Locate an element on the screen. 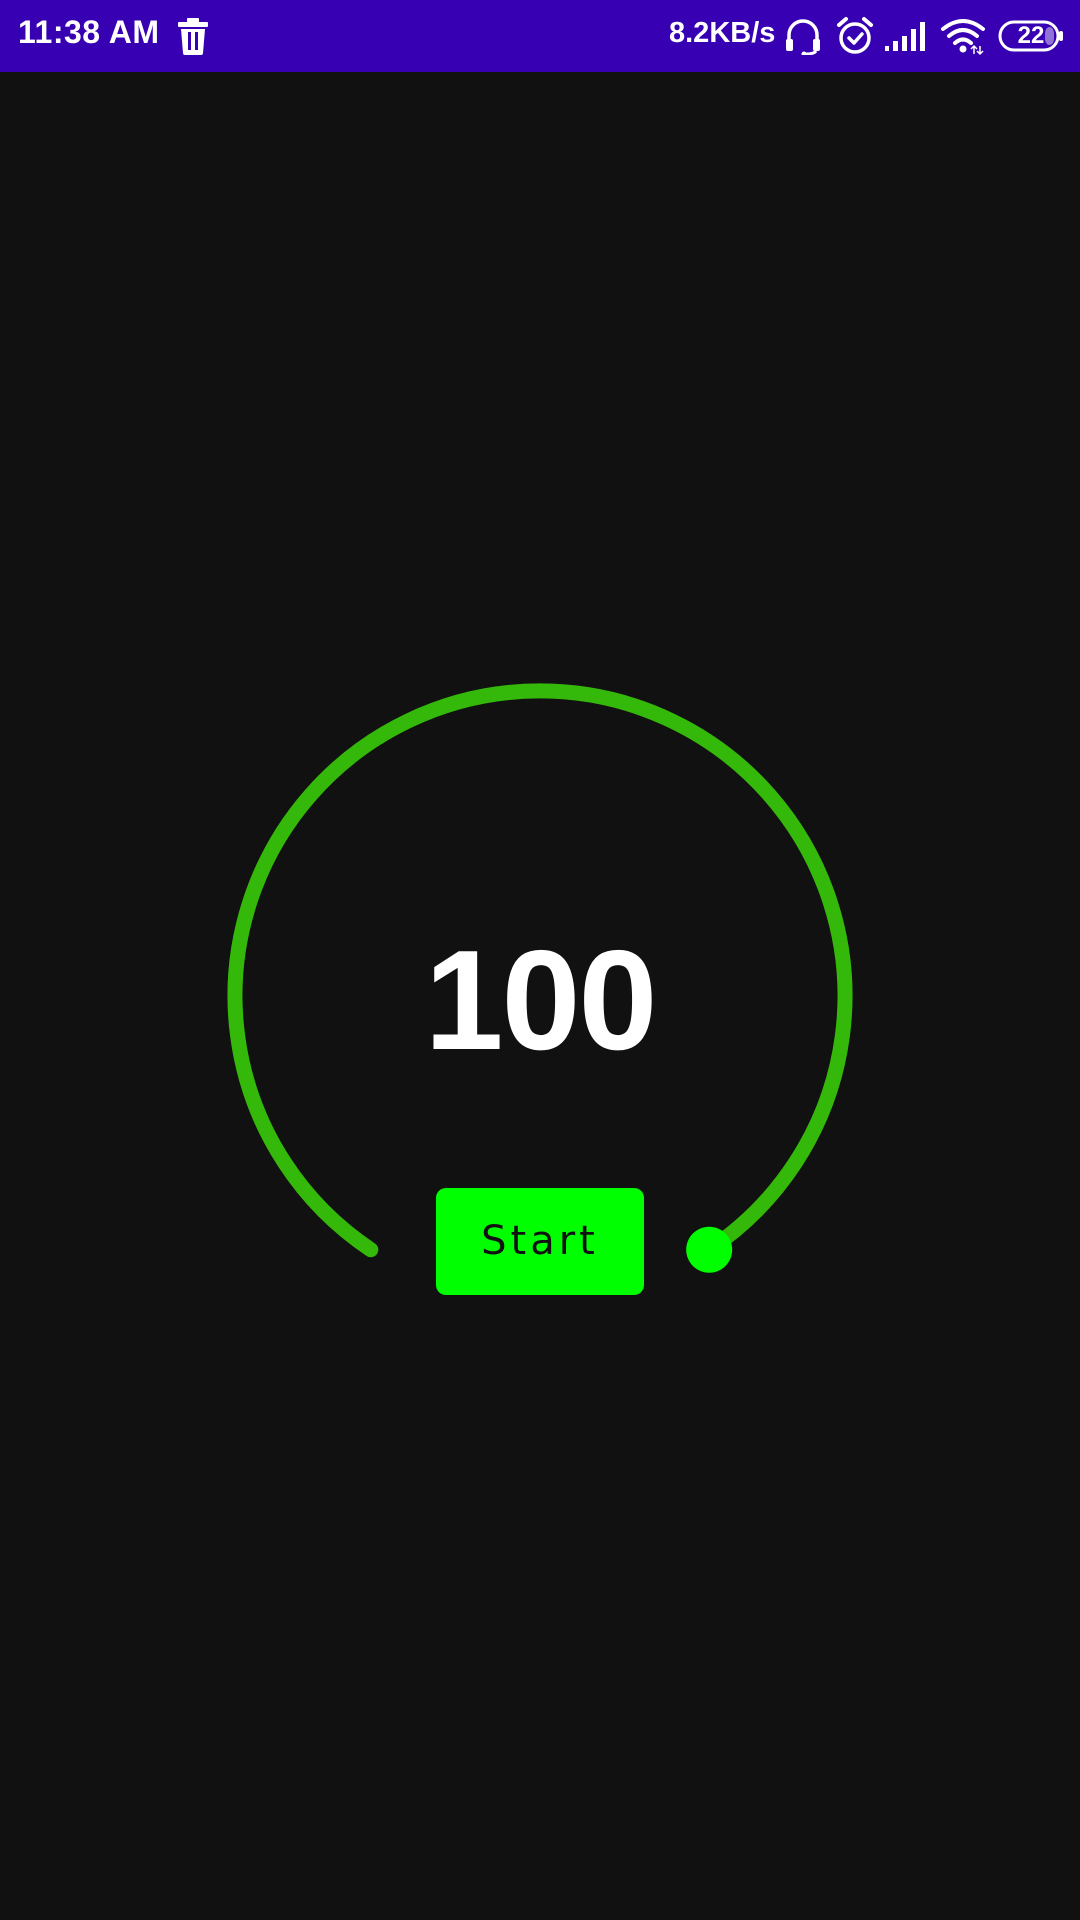 This screenshot has height=1920, width=1080. start-button: Start is located at coordinates (540, 1241).